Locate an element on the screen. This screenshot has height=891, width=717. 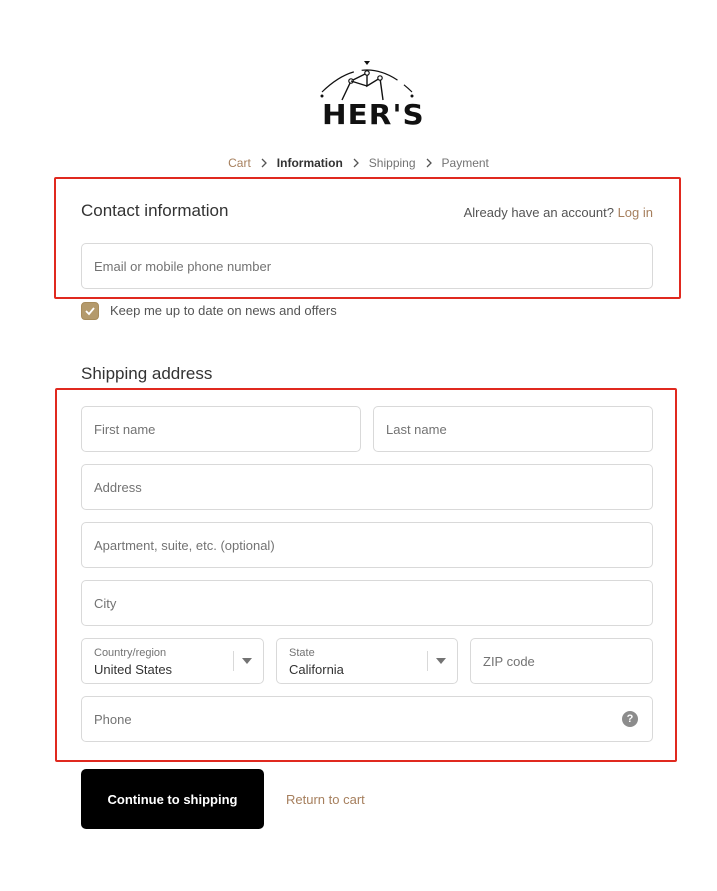
country-select-value: United States is located at coordinates (133, 669).